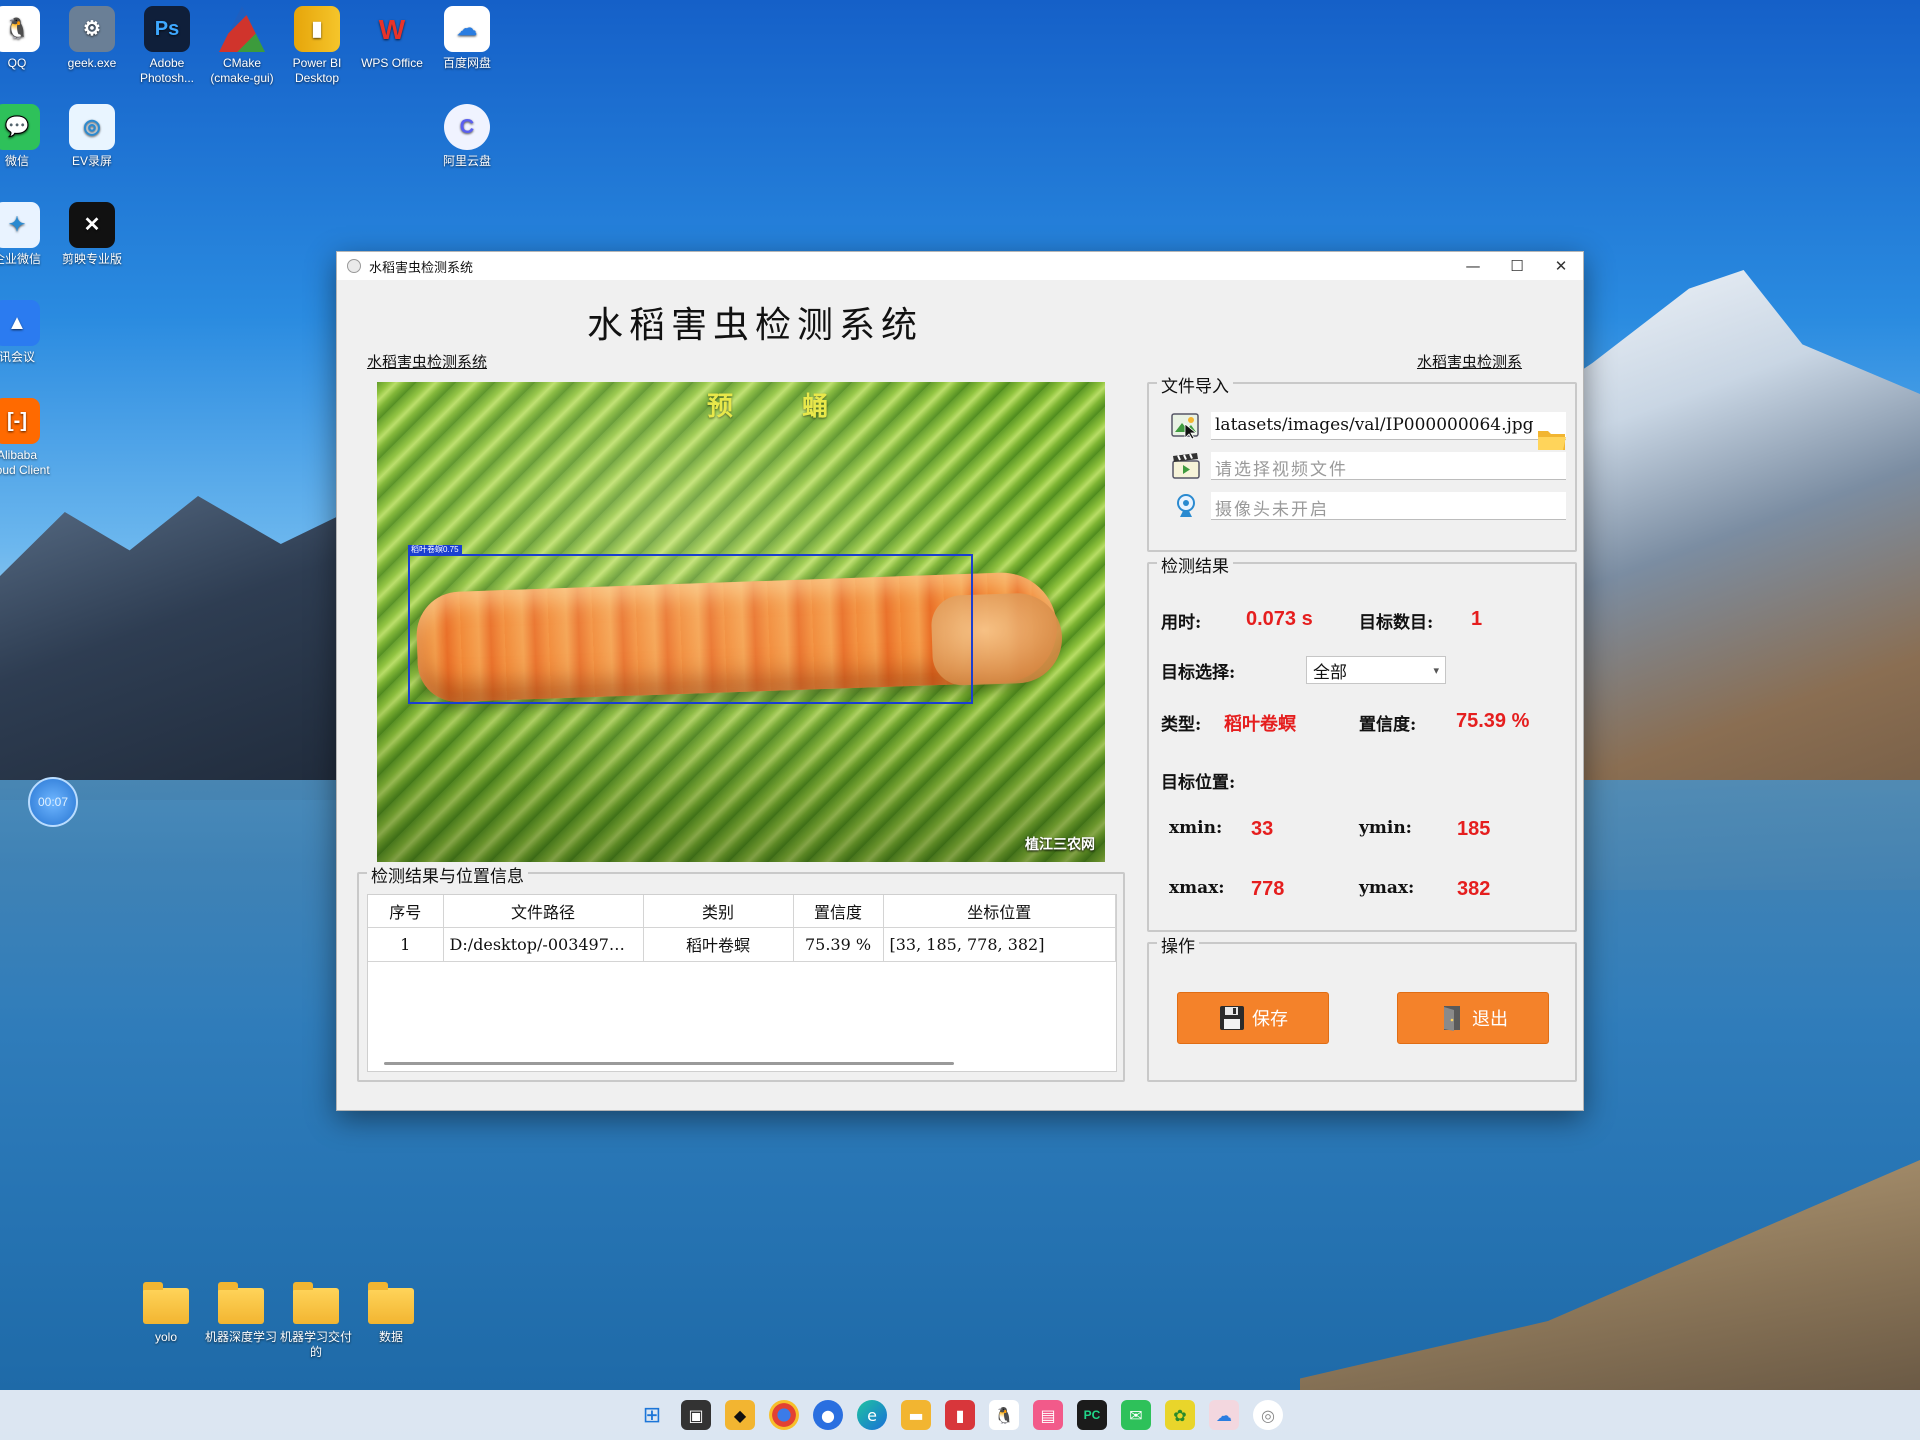 The image size is (1920, 1440). Describe the element at coordinates (53, 802) in the screenshot. I see `recording-timer: 00:07` at that location.